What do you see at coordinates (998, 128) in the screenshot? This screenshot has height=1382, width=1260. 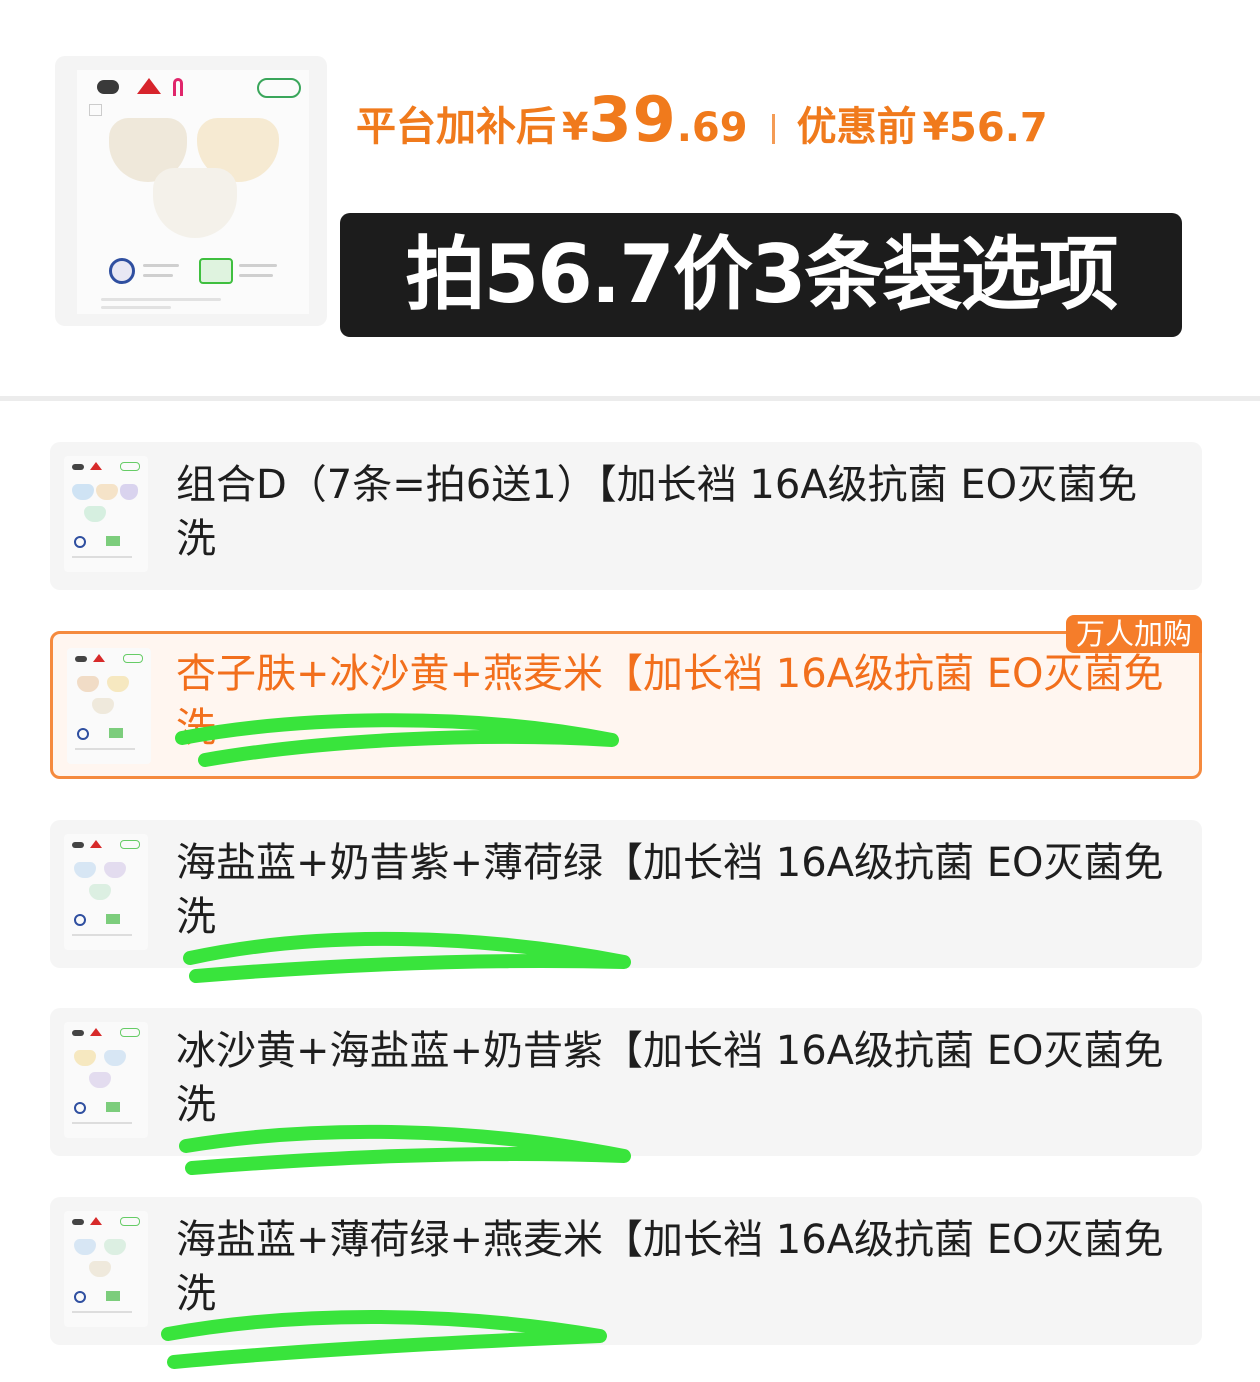 I see `original-price-value: 56.7` at bounding box center [998, 128].